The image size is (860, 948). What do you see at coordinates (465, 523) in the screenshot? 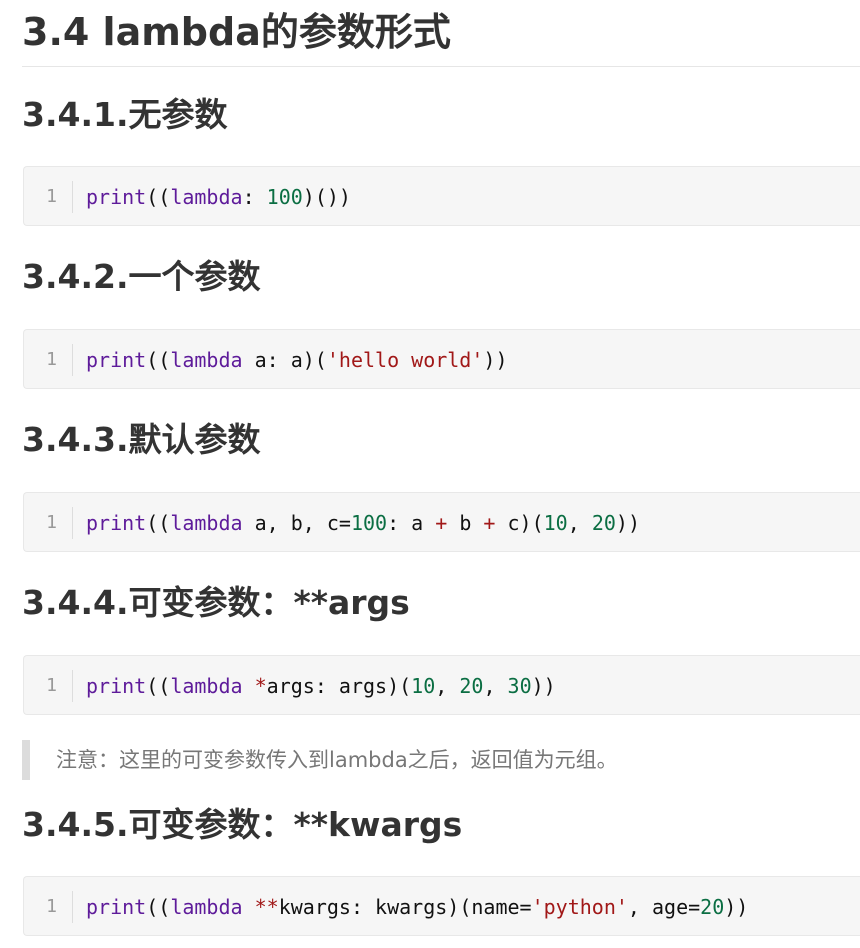
I see `code-token: b` at bounding box center [465, 523].